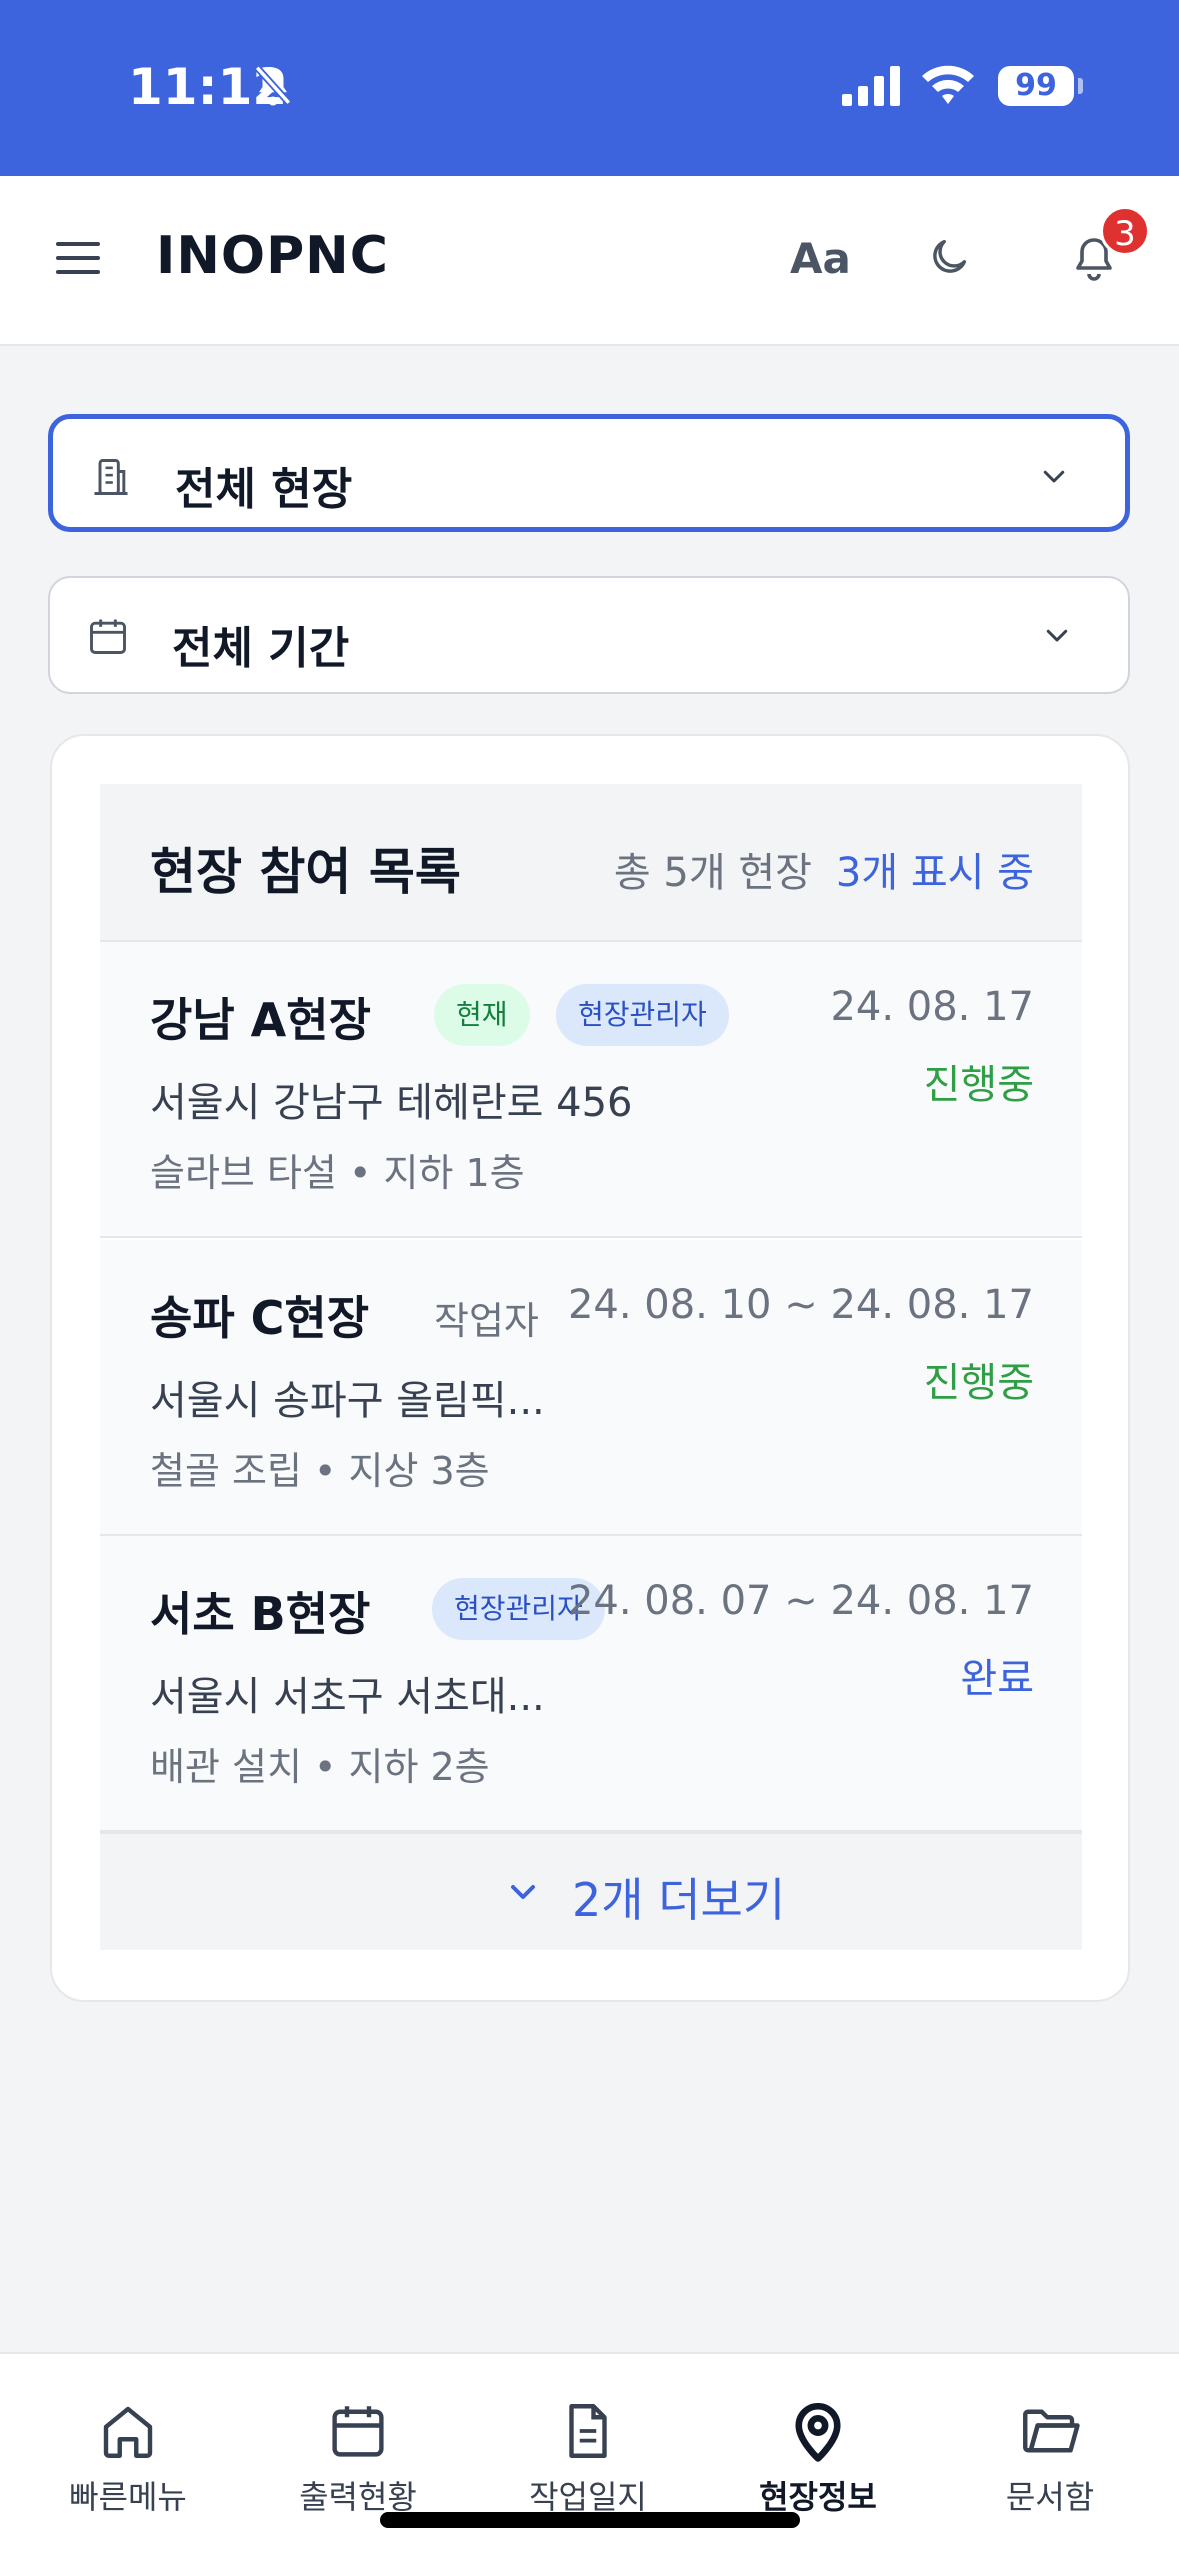 The width and height of the screenshot is (1179, 2556). What do you see at coordinates (818, 2432) in the screenshot?
I see `location-pin-icon` at bounding box center [818, 2432].